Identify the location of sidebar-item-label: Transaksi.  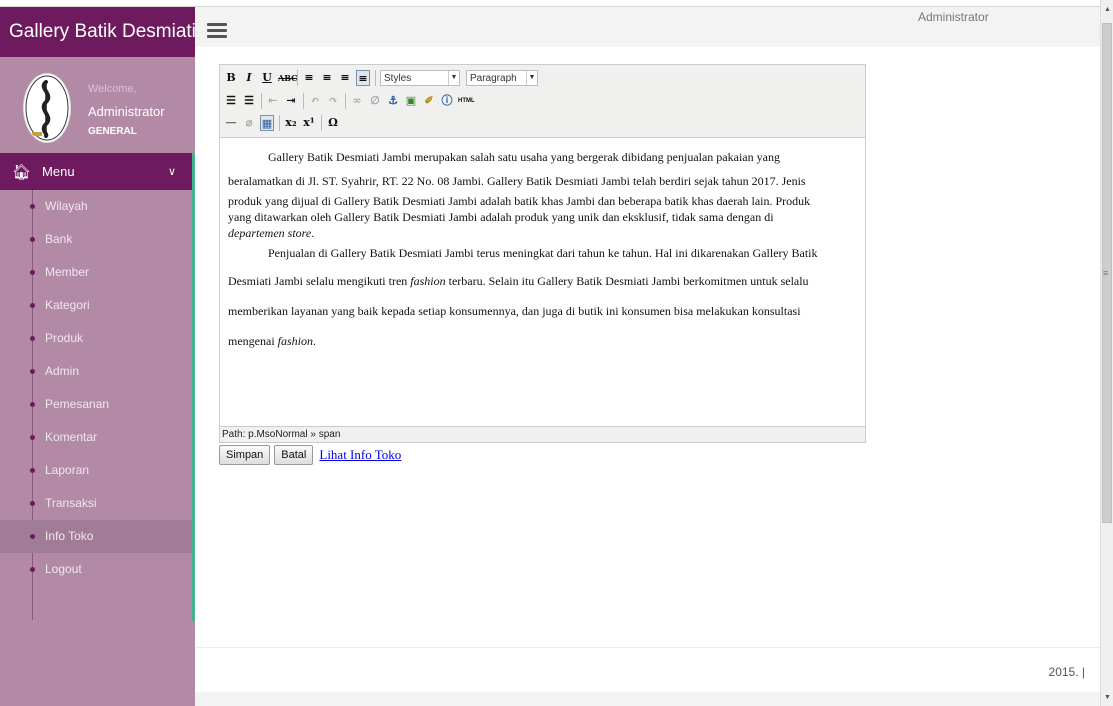
(71, 503).